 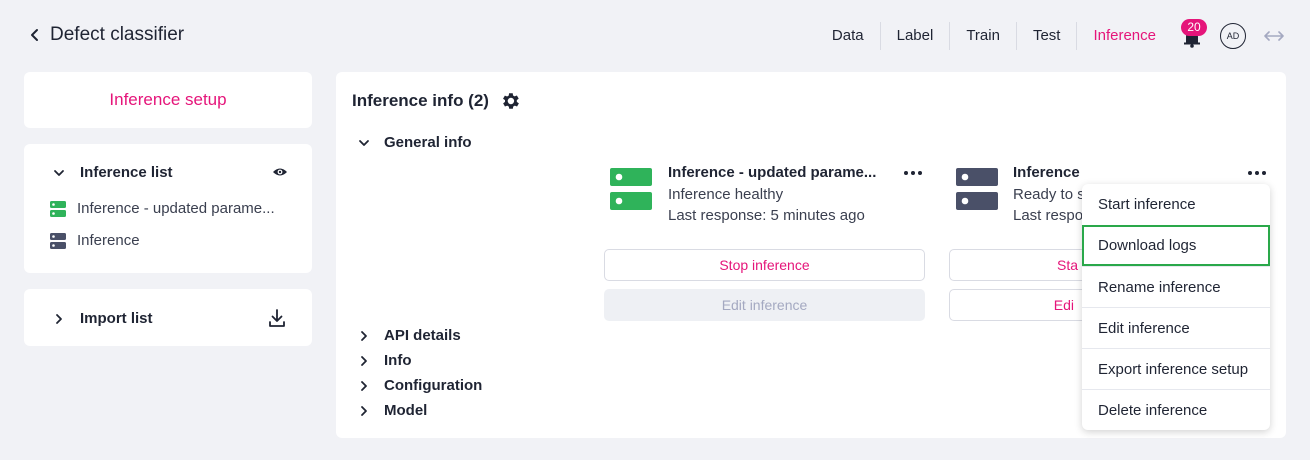 I want to click on section-configuration: Configuration, so click(x=420, y=385).